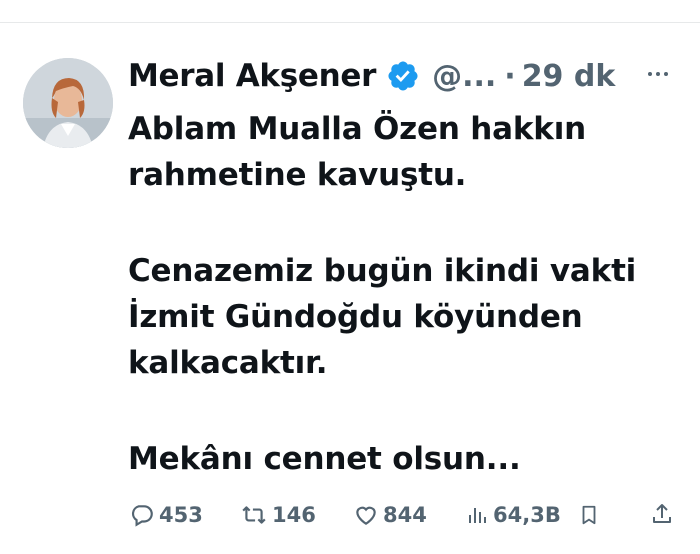 The width and height of the screenshot is (700, 554). I want to click on avatar-image, so click(68, 103).